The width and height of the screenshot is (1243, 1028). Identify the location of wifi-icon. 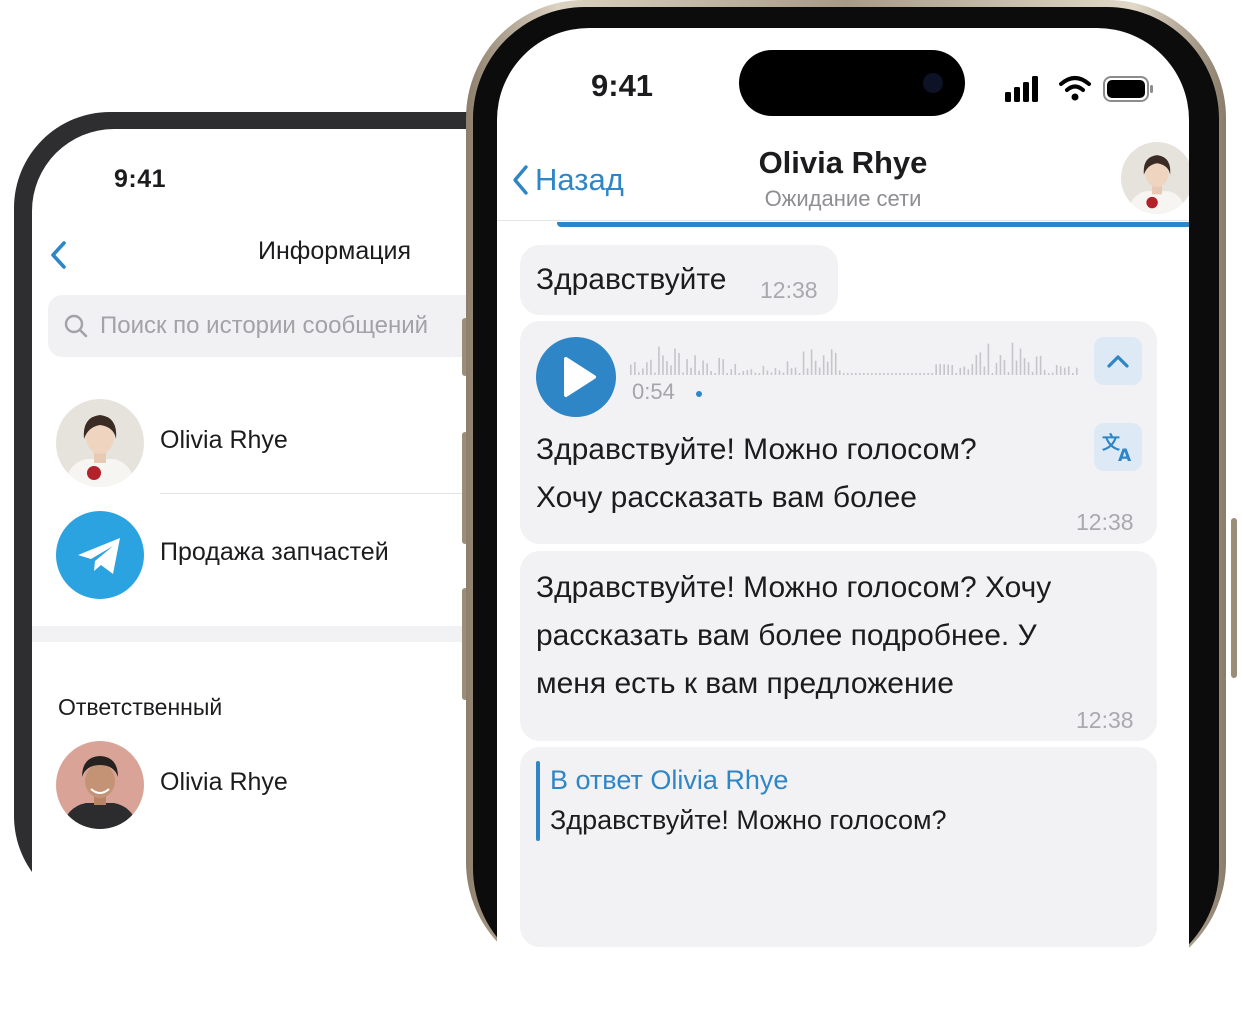
(1075, 88).